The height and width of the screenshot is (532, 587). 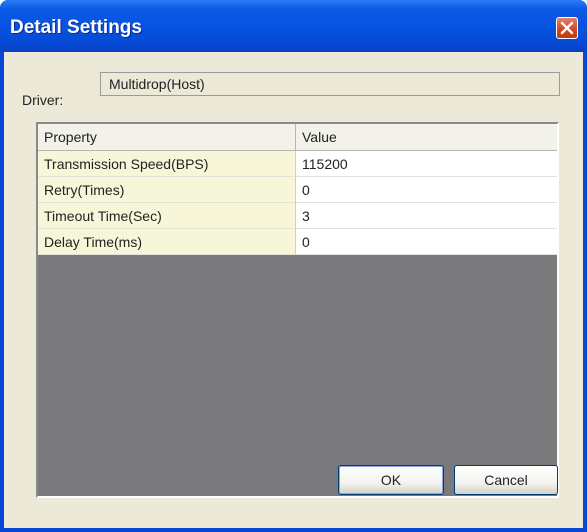 I want to click on ok-button: OK, so click(x=391, y=480).